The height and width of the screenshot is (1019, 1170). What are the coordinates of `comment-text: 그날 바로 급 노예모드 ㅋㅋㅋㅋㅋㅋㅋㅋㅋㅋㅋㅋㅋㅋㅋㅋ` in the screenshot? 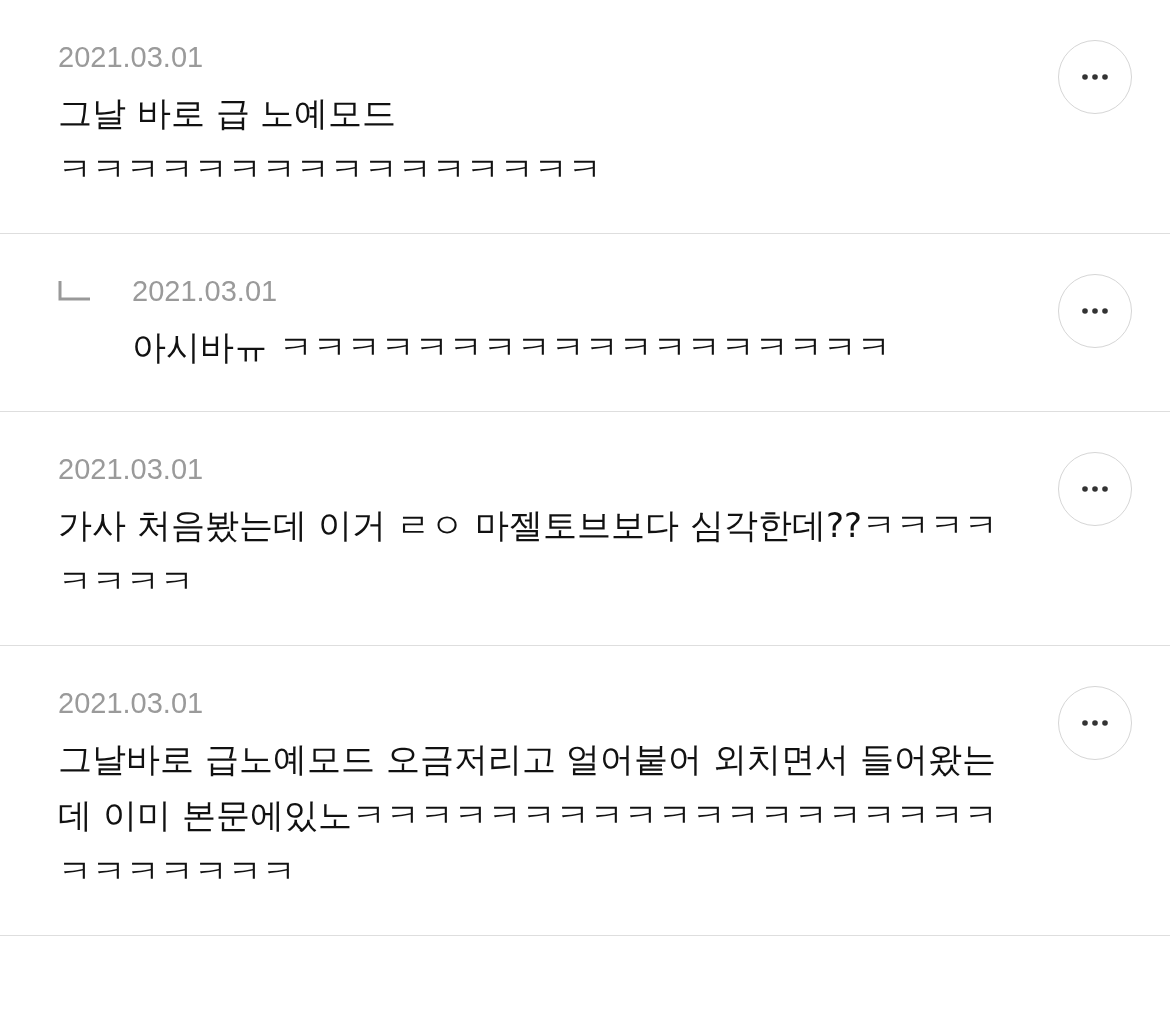 It's located at (330, 141).